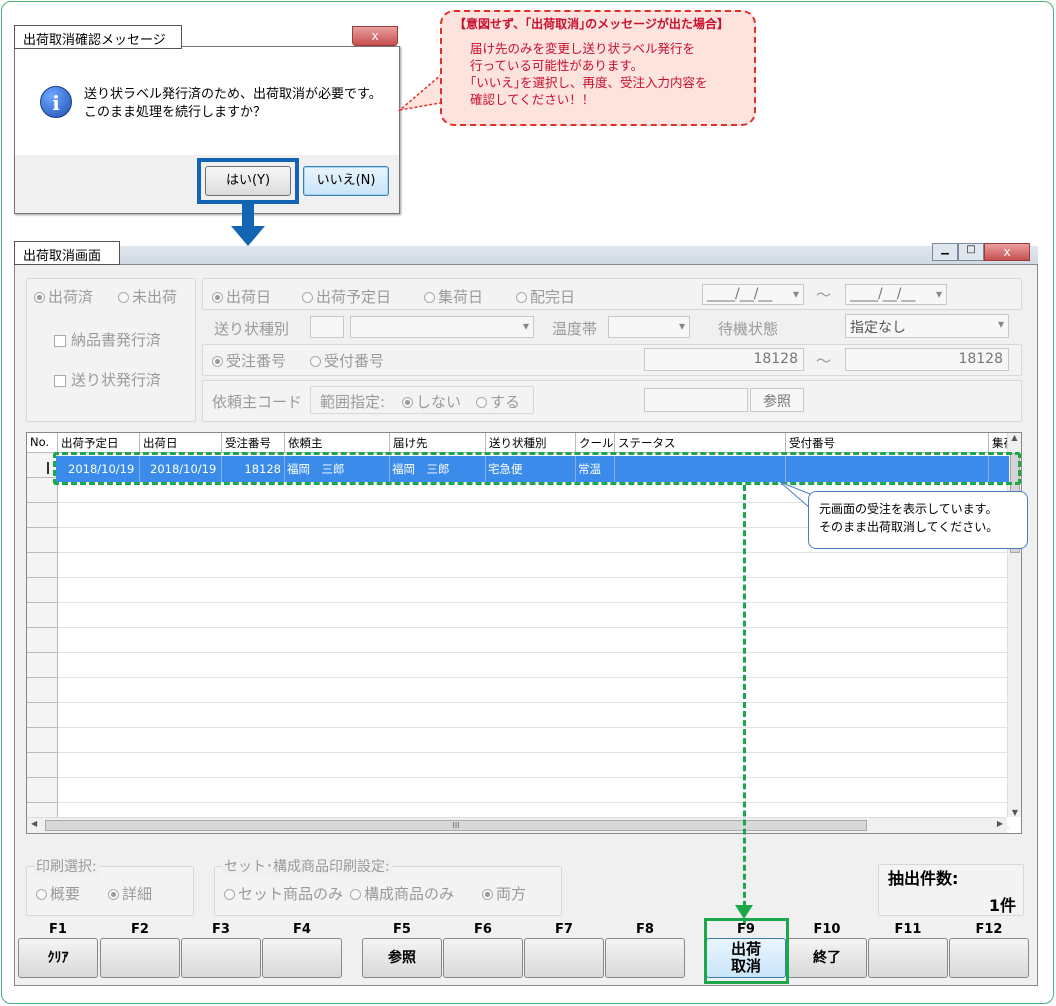  Describe the element at coordinates (483, 958) in the screenshot. I see `f6-button` at that location.